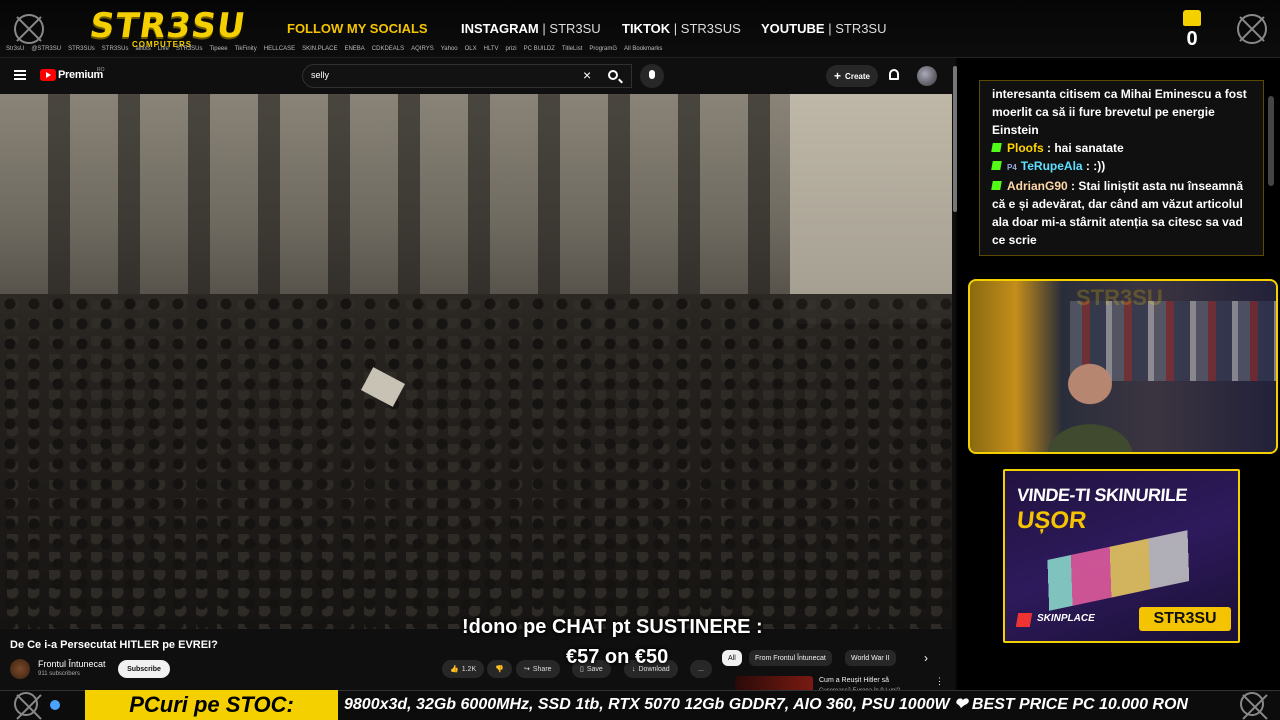 Image resolution: width=1280 pixels, height=720 pixels. I want to click on search-button, so click(614, 76).